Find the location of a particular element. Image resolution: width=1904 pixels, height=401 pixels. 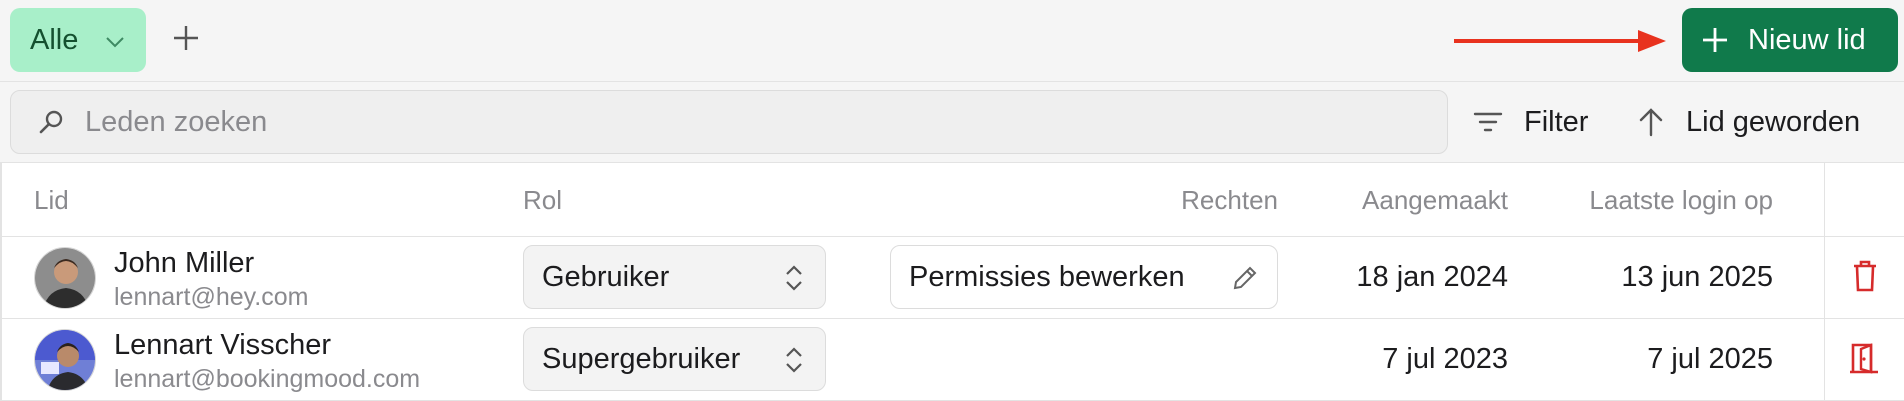

arrow-up-icon is located at coordinates (1651, 122).